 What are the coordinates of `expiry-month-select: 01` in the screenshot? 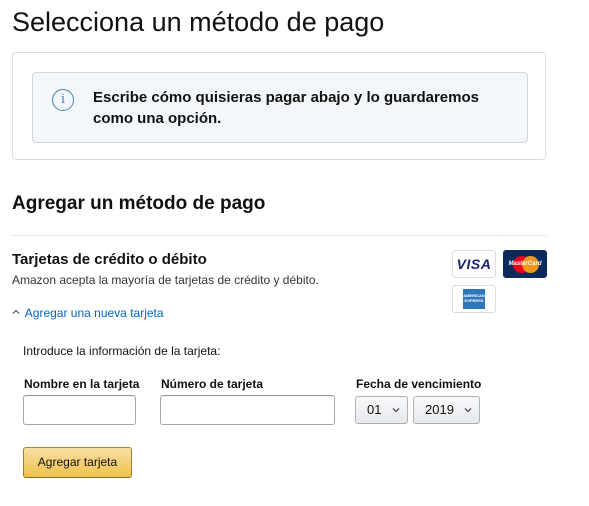 It's located at (381, 410).